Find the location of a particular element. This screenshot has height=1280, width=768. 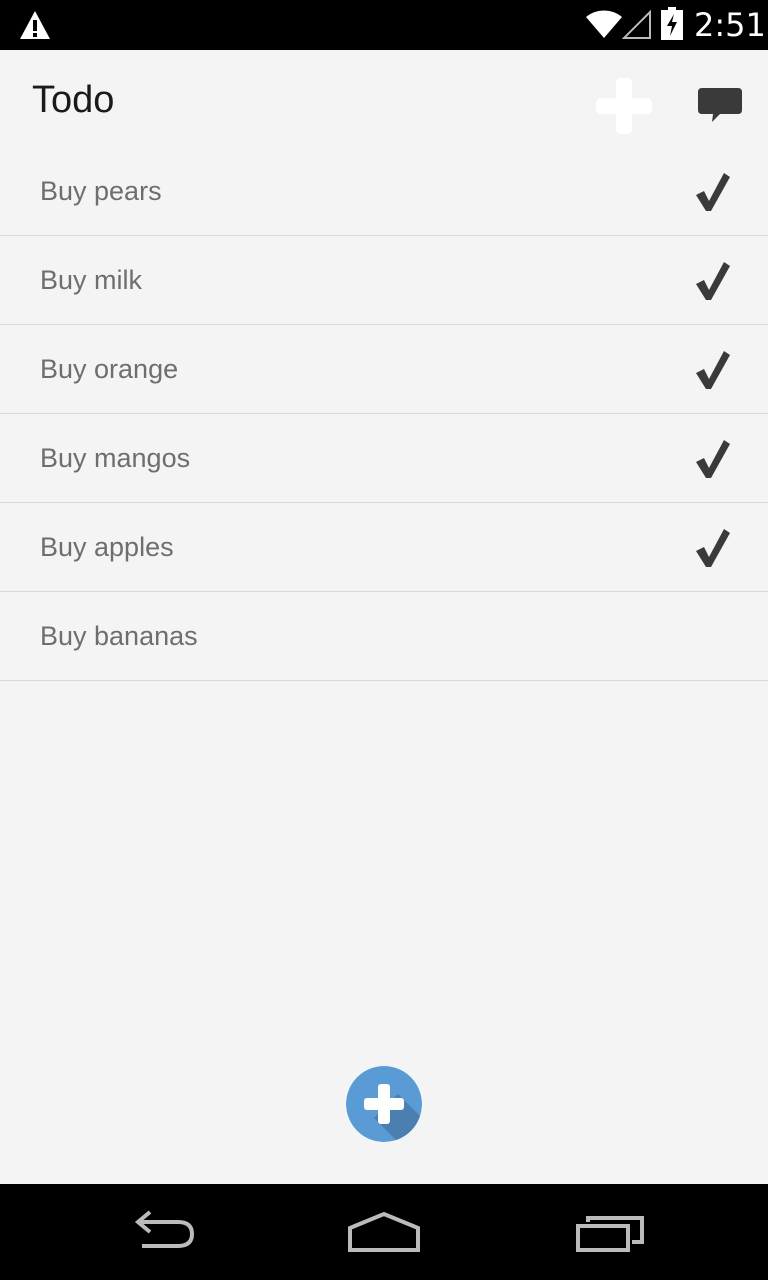

battery-charging-icon is located at coordinates (672, 23).